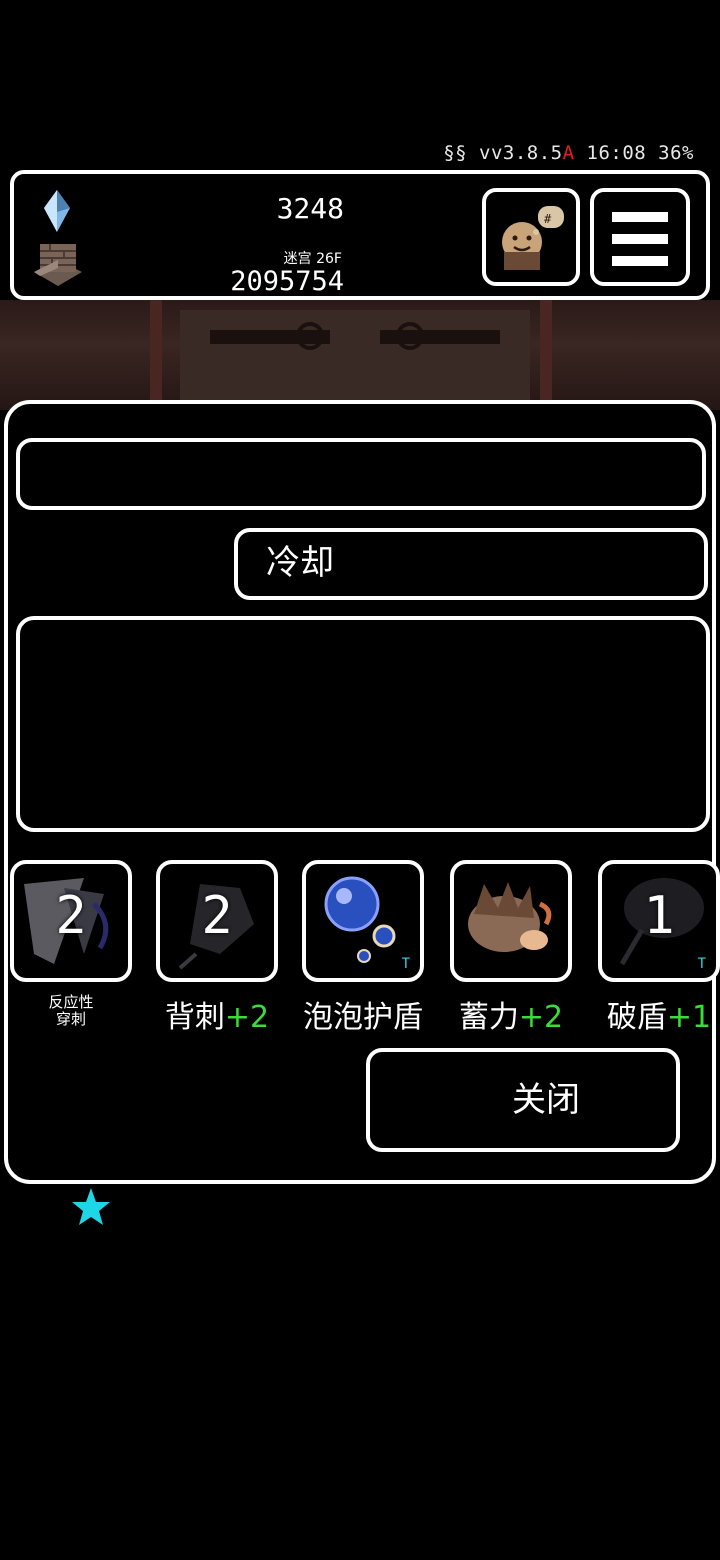 This screenshot has height=1560, width=720. I want to click on skill-slot-4-icon, so click(511, 921).